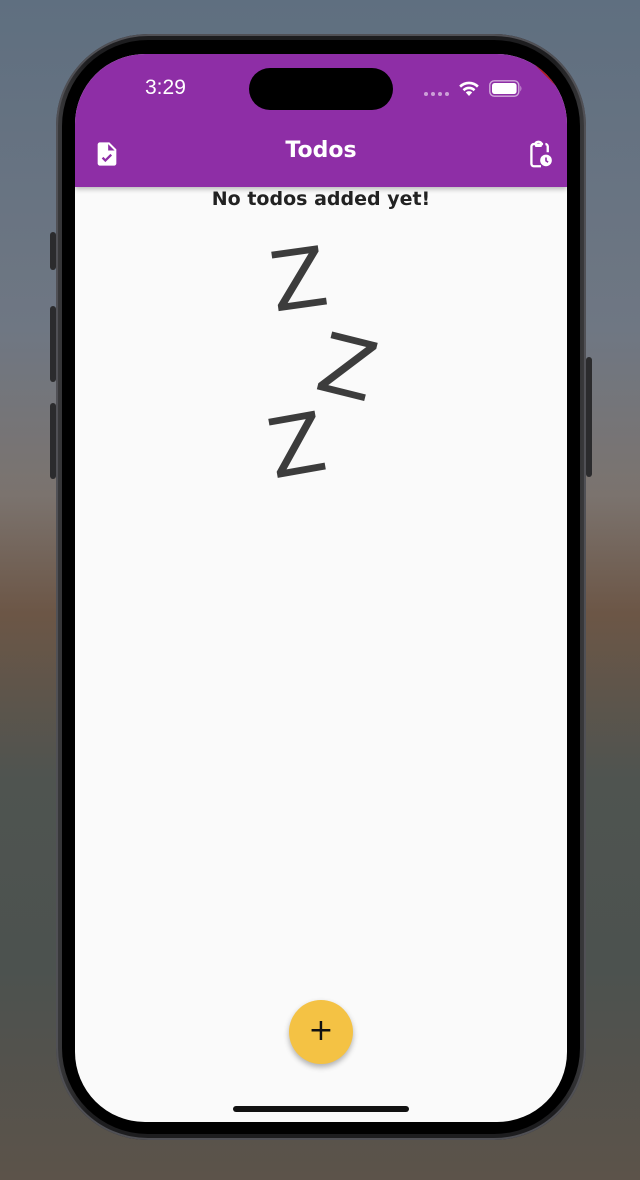 The width and height of the screenshot is (640, 1180). Describe the element at coordinates (321, 120) in the screenshot. I see `app-bar: 3:29 Todos DEBUG` at that location.